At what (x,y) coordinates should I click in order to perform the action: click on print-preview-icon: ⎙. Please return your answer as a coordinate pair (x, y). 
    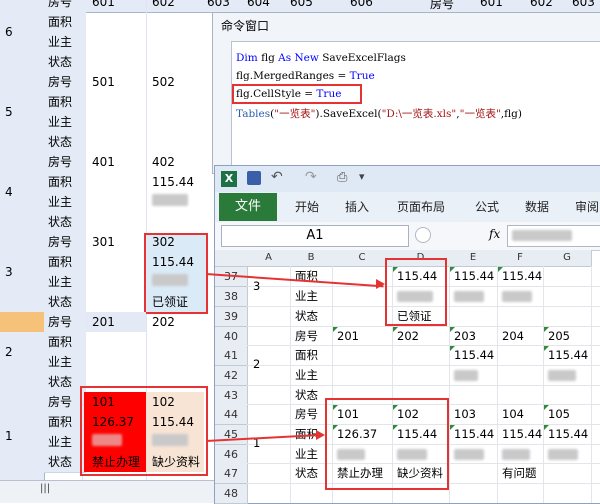
    Looking at the image, I should click on (342, 177).